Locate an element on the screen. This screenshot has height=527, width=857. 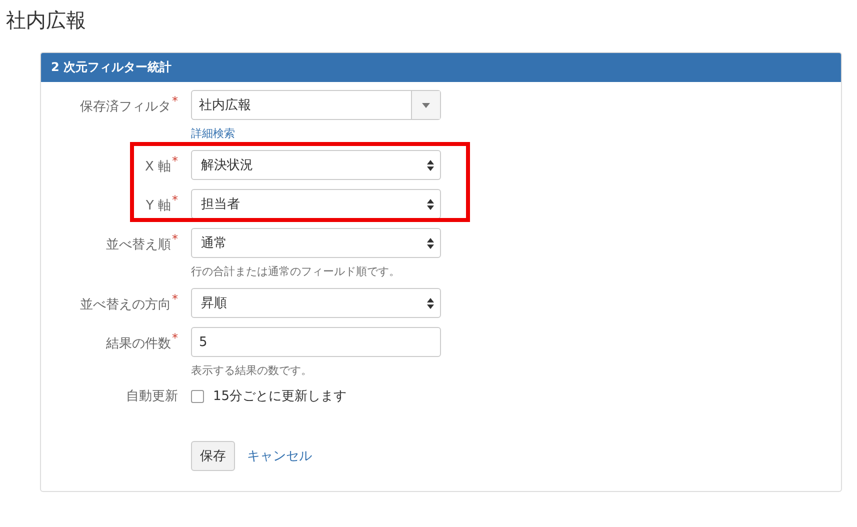
field-label: 自動更新 is located at coordinates (151, 396).